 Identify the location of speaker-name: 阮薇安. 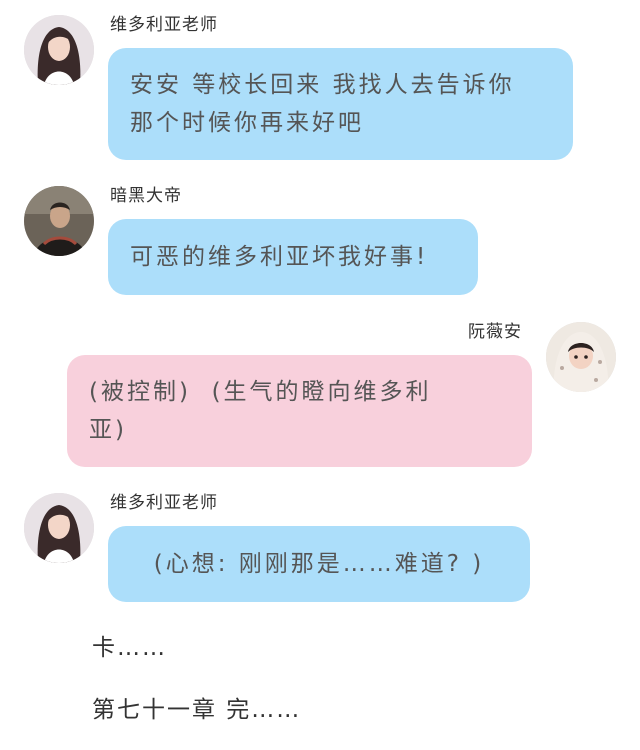
(495, 332).